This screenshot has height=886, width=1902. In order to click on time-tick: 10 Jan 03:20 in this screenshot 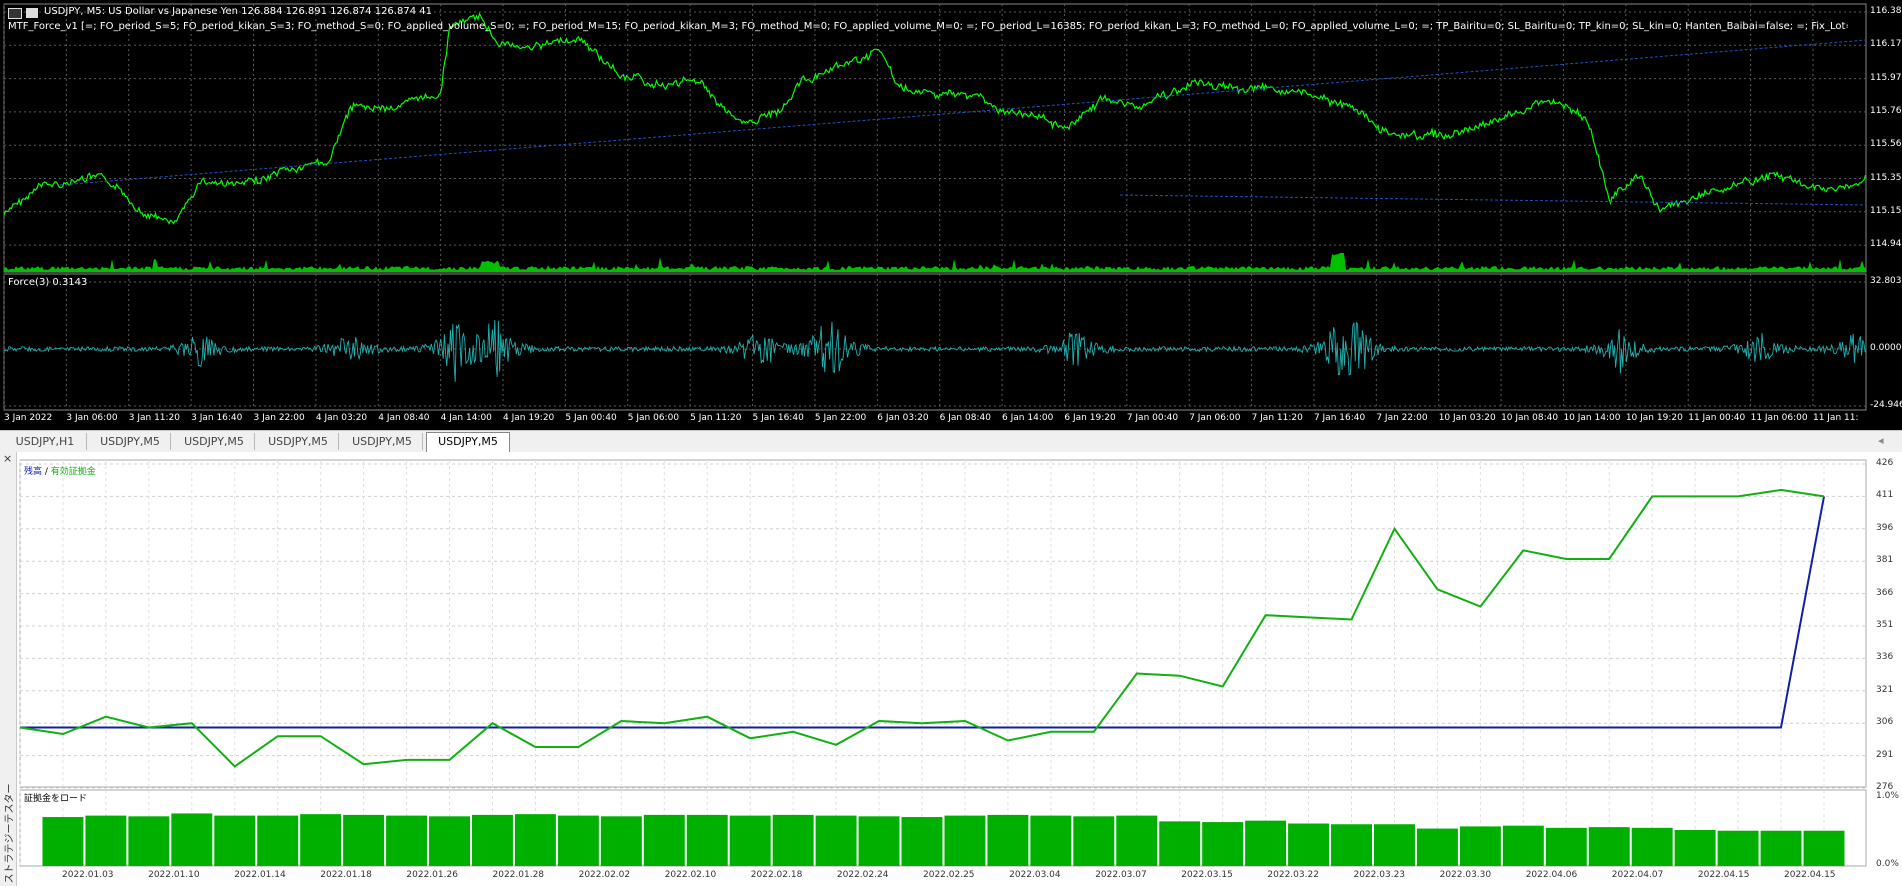, I will do `click(1467, 418)`.